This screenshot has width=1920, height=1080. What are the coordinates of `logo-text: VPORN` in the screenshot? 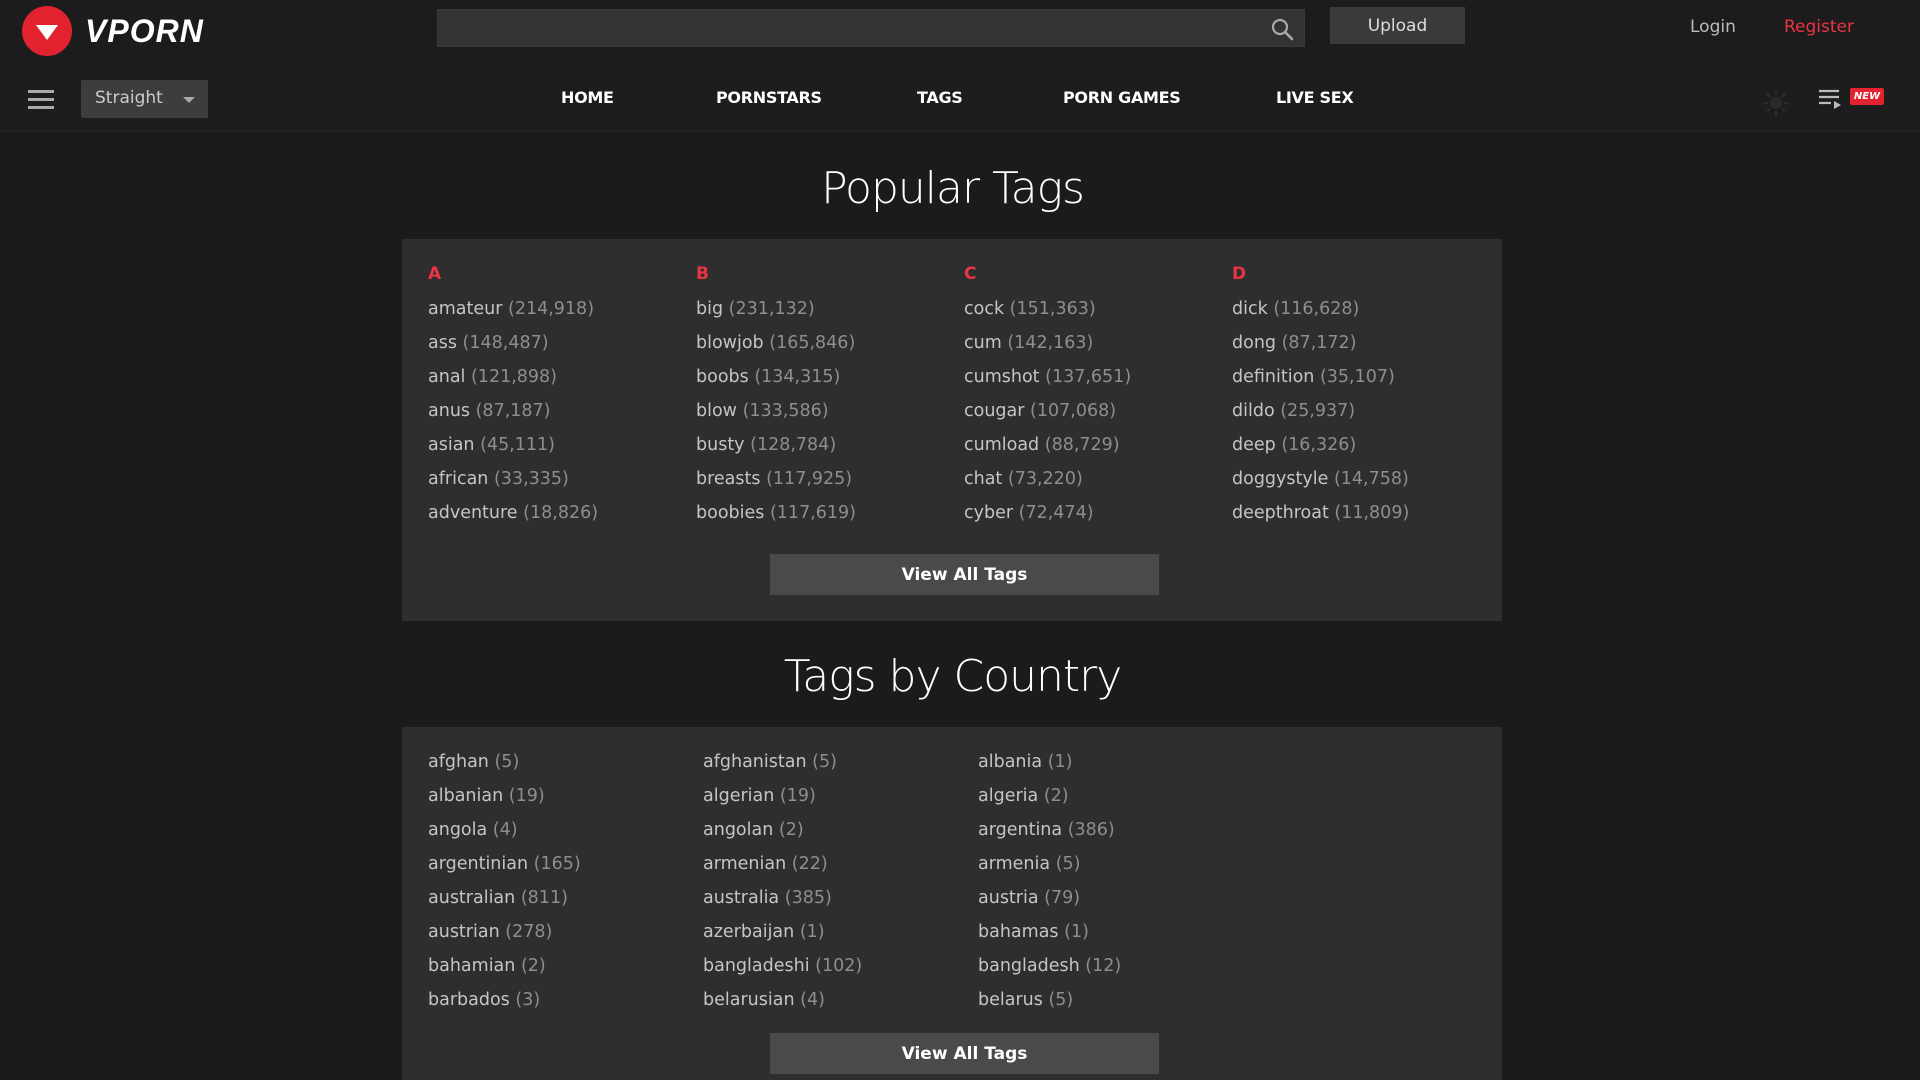 It's located at (144, 30).